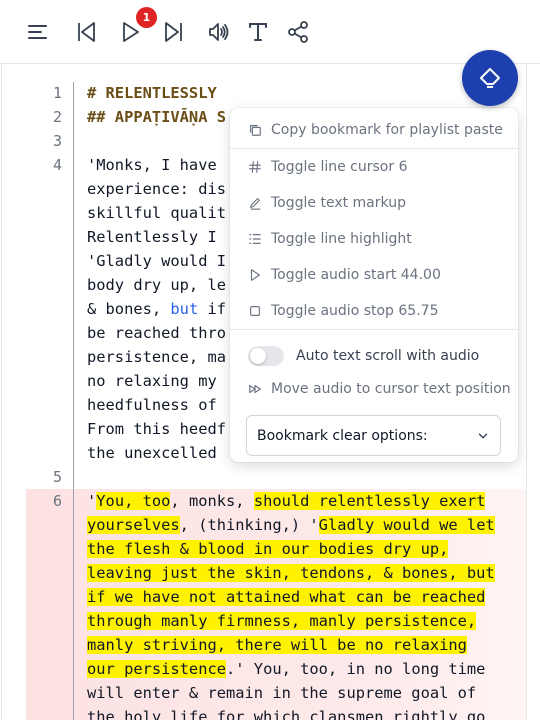 The image size is (540, 720). Describe the element at coordinates (156, 213) in the screenshot. I see `code-line: skillful qualit` at that location.